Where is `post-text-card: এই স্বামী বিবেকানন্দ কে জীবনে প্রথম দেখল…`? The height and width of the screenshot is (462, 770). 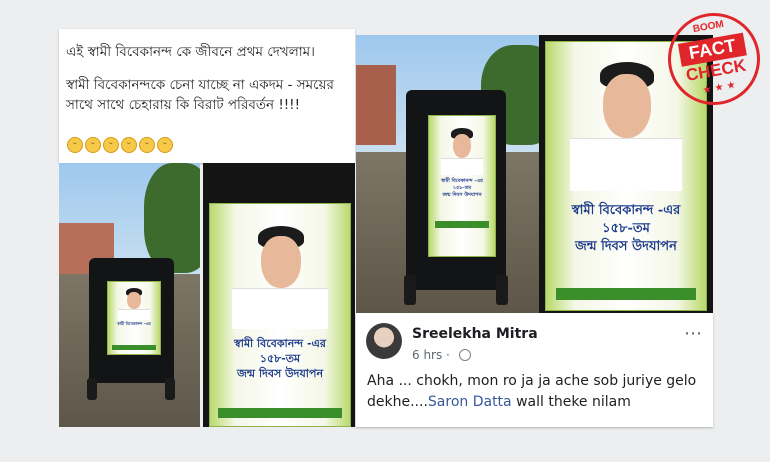
post-text-card: এই স্বামী বিবেকানন্দ কে জীবনে প্রথম দেখল… is located at coordinates (207, 96).